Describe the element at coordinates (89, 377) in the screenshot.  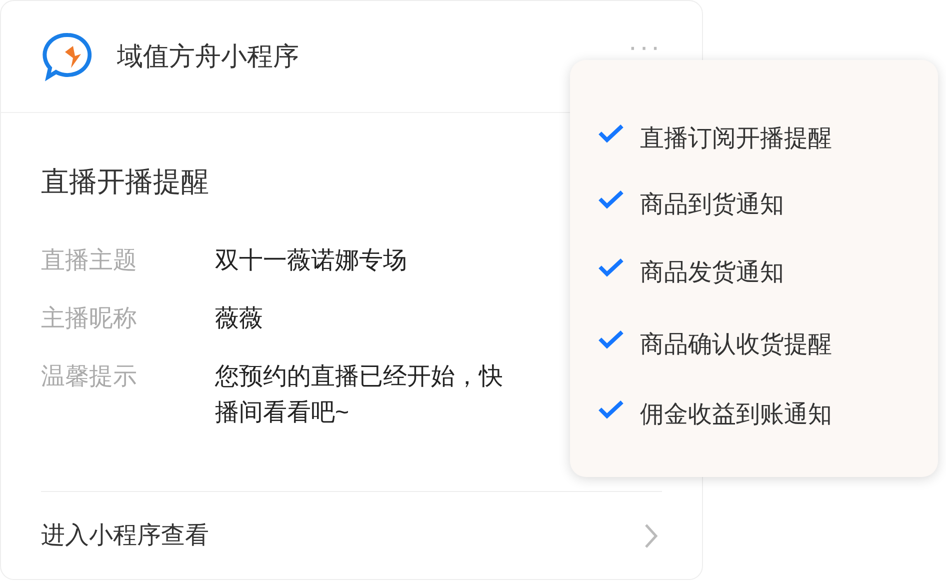
I see `field-label: 温馨提示` at that location.